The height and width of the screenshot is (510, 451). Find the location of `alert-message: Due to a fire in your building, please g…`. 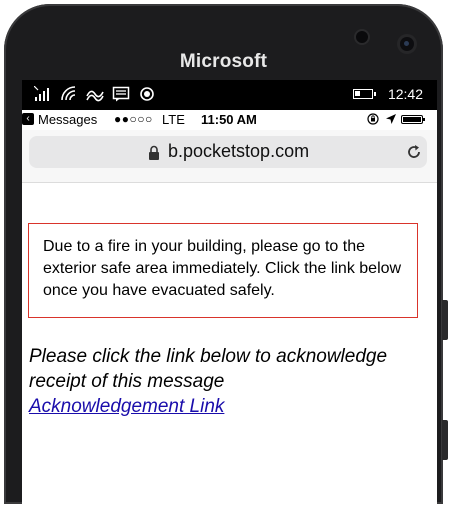

alert-message: Due to a fire in your building, please g… is located at coordinates (222, 268).